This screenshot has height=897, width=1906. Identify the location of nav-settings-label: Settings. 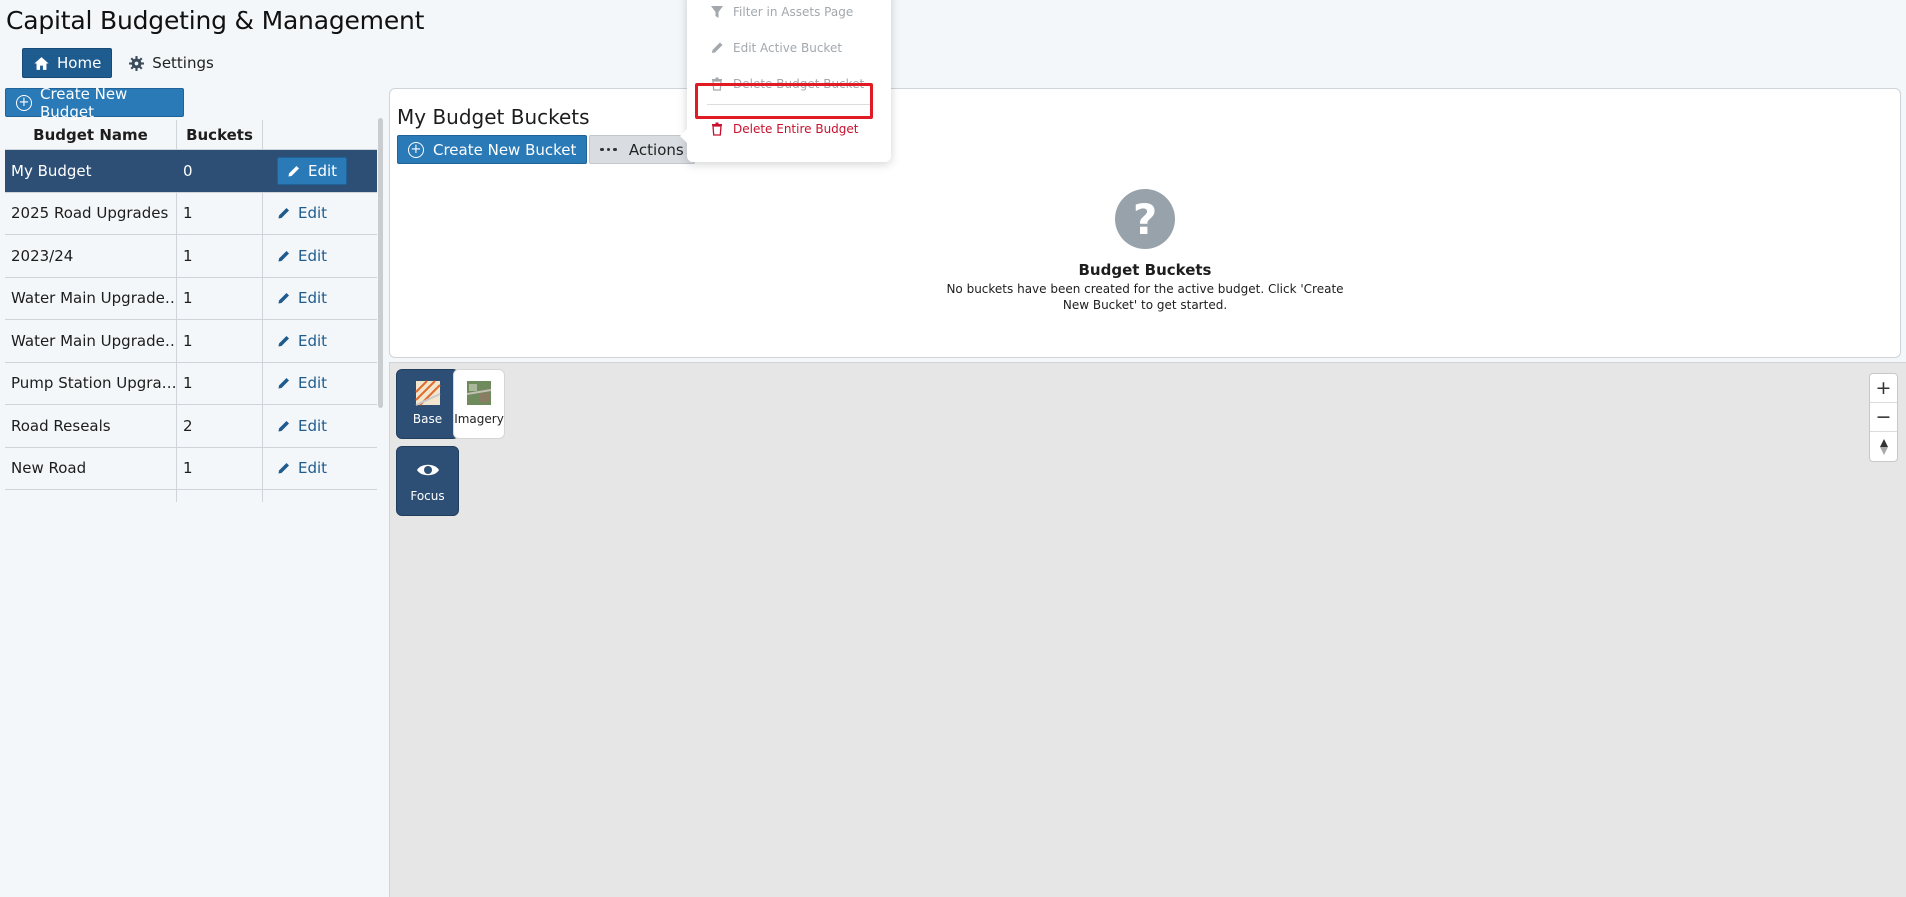
(183, 63).